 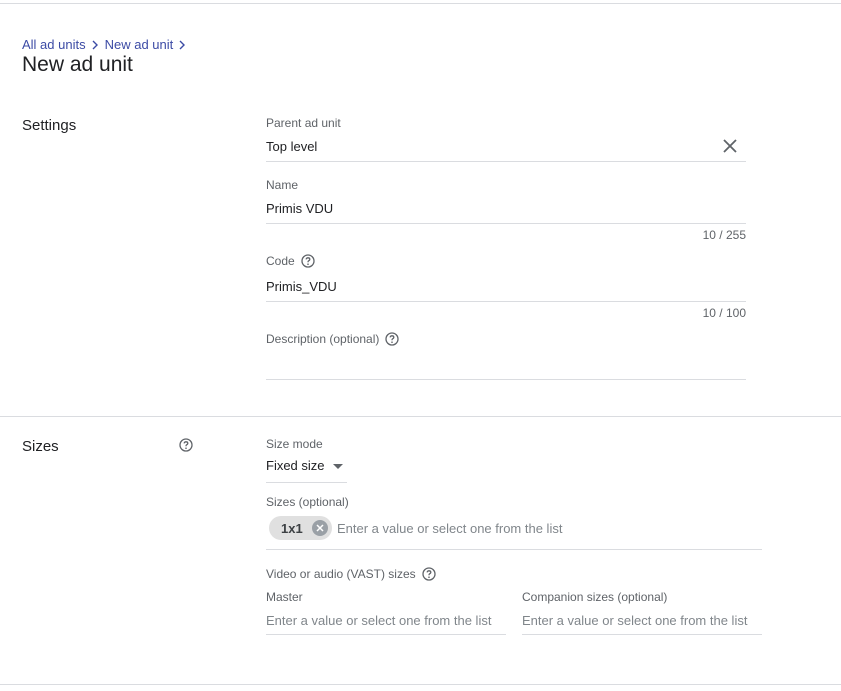 What do you see at coordinates (420, 416) in the screenshot?
I see `section-divider` at bounding box center [420, 416].